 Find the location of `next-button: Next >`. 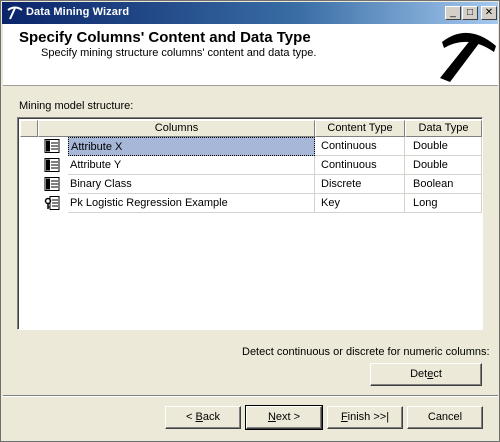

next-button: Next > is located at coordinates (284, 417).